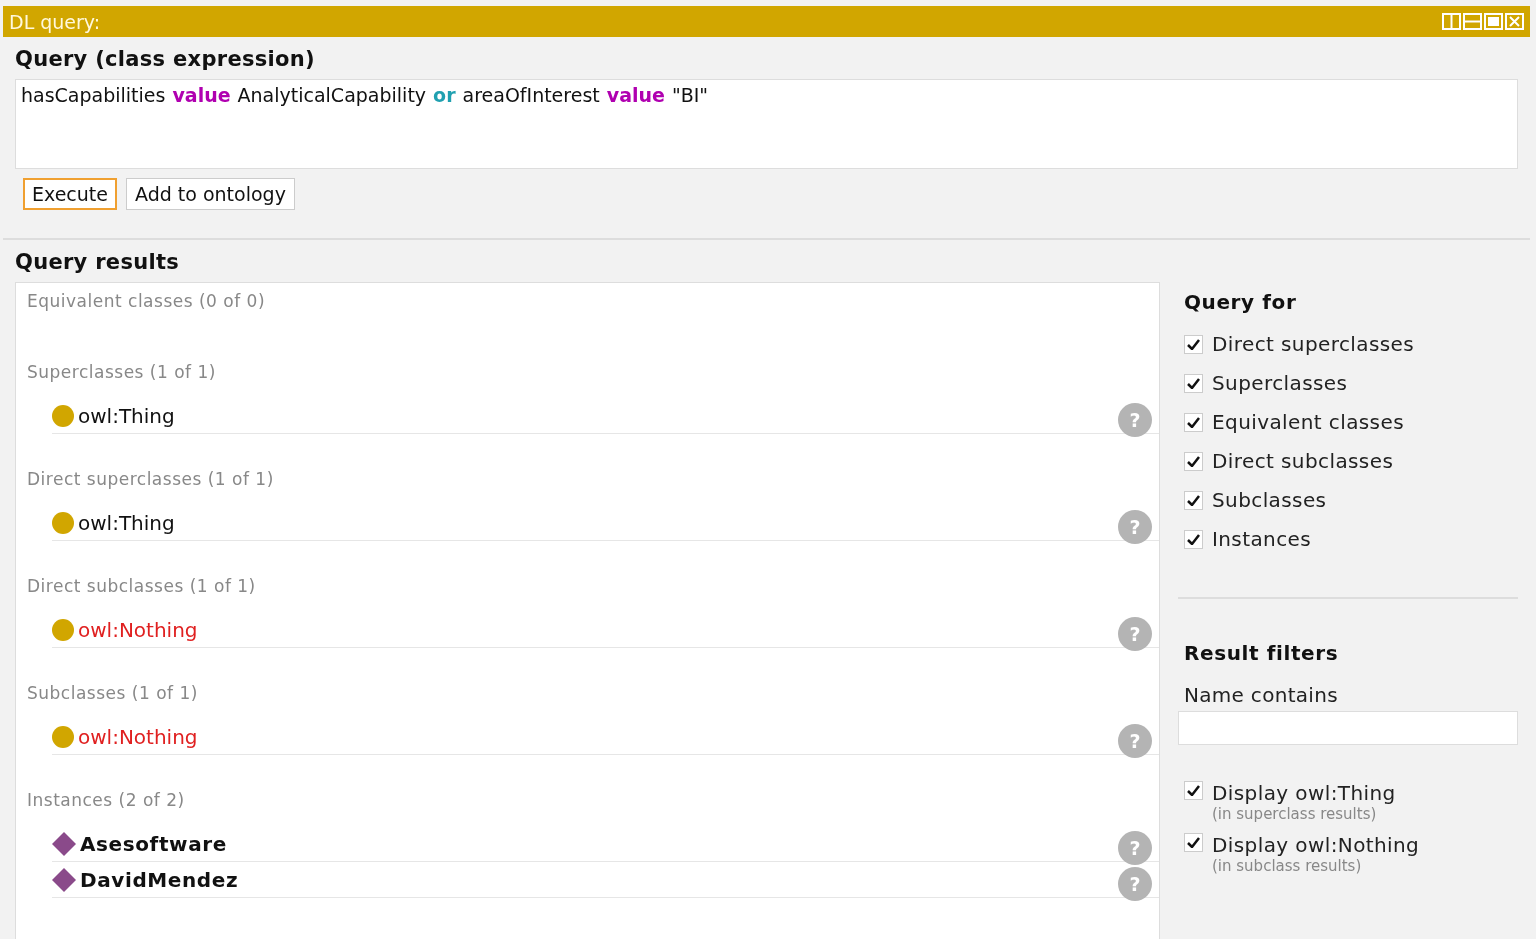 This screenshot has width=1536, height=939. What do you see at coordinates (1262, 539) in the screenshot?
I see `option-label: Instances` at bounding box center [1262, 539].